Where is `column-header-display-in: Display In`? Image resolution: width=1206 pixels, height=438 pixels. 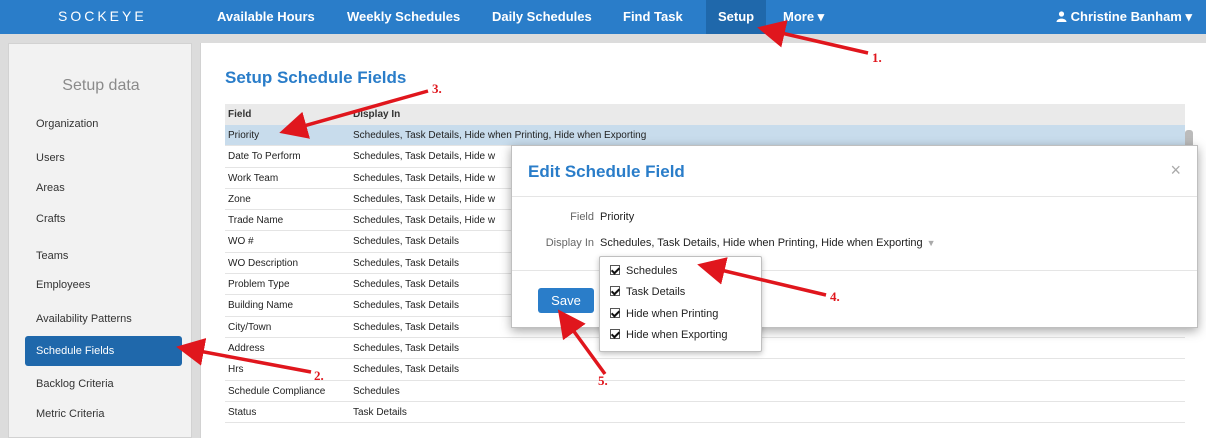
column-header-display-in: Display In is located at coordinates (376, 114).